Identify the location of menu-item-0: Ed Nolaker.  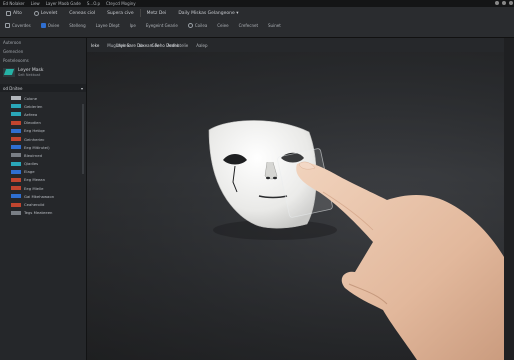
(14, 3).